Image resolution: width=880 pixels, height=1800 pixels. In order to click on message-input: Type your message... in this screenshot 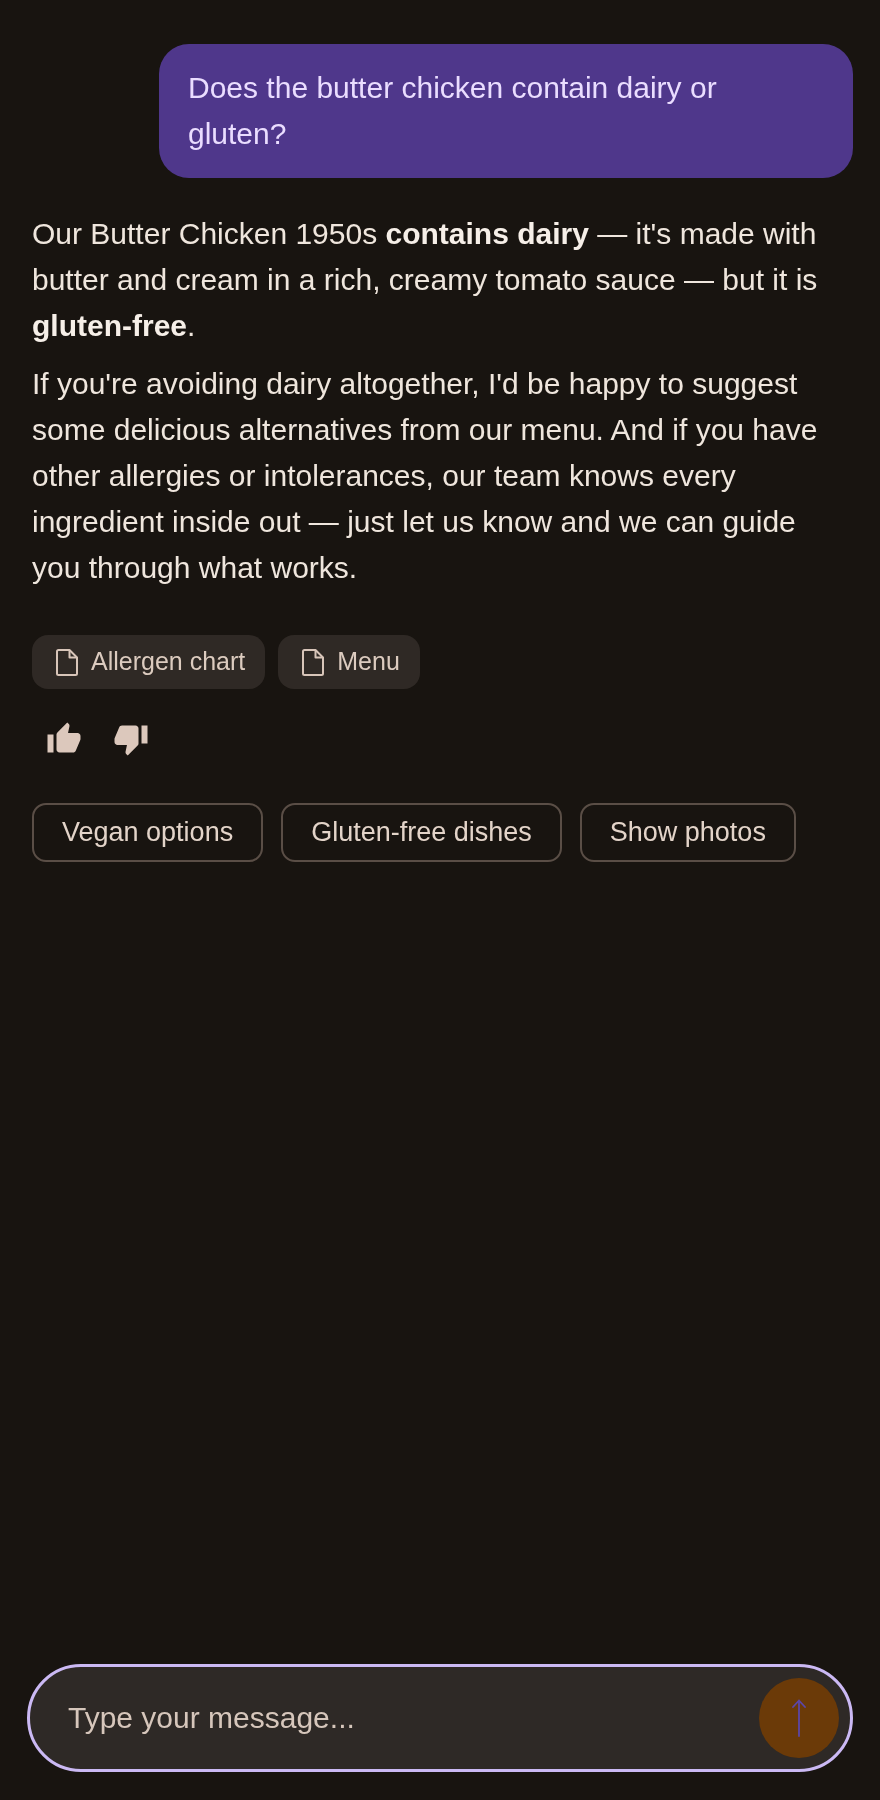, I will do `click(440, 1718)`.